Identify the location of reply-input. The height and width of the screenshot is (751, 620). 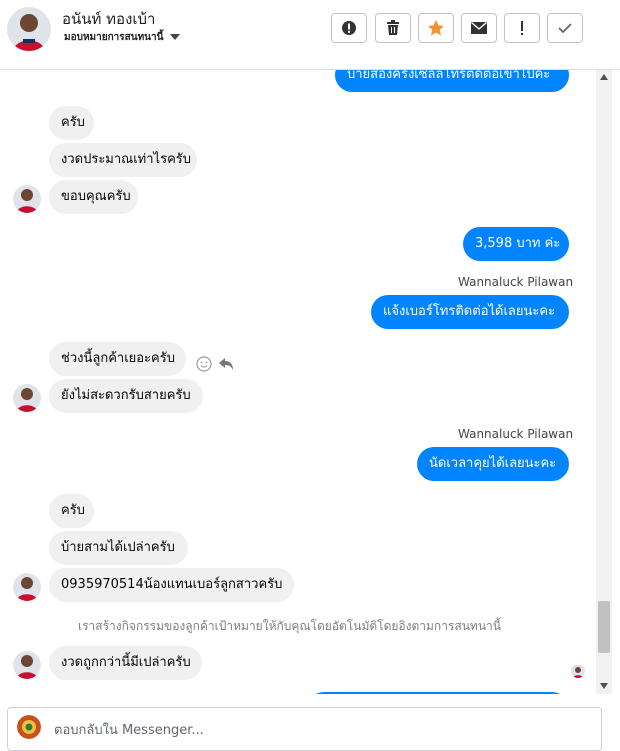
(314, 730).